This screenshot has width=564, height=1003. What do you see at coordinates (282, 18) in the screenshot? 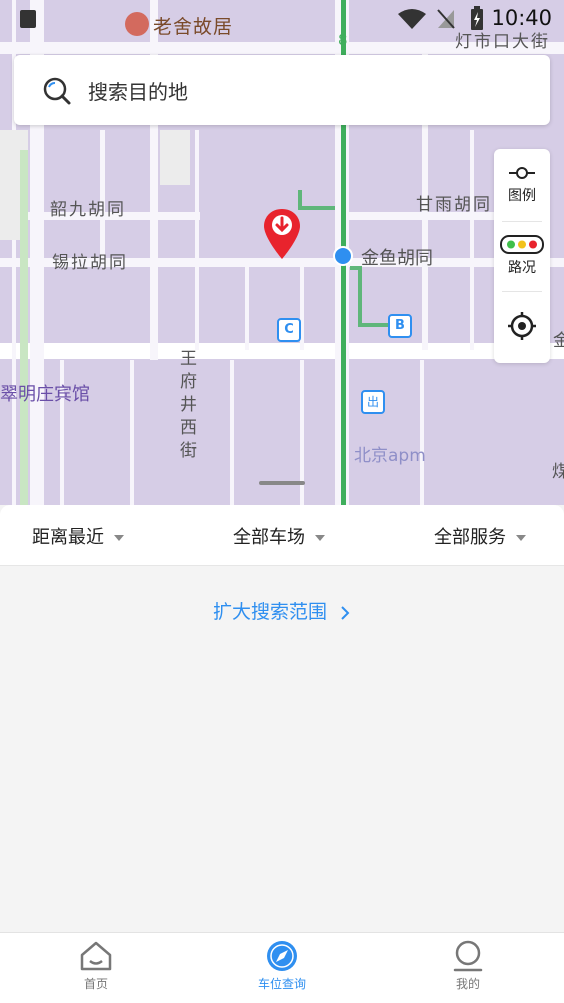
I see `status-bar: 10:40` at bounding box center [282, 18].